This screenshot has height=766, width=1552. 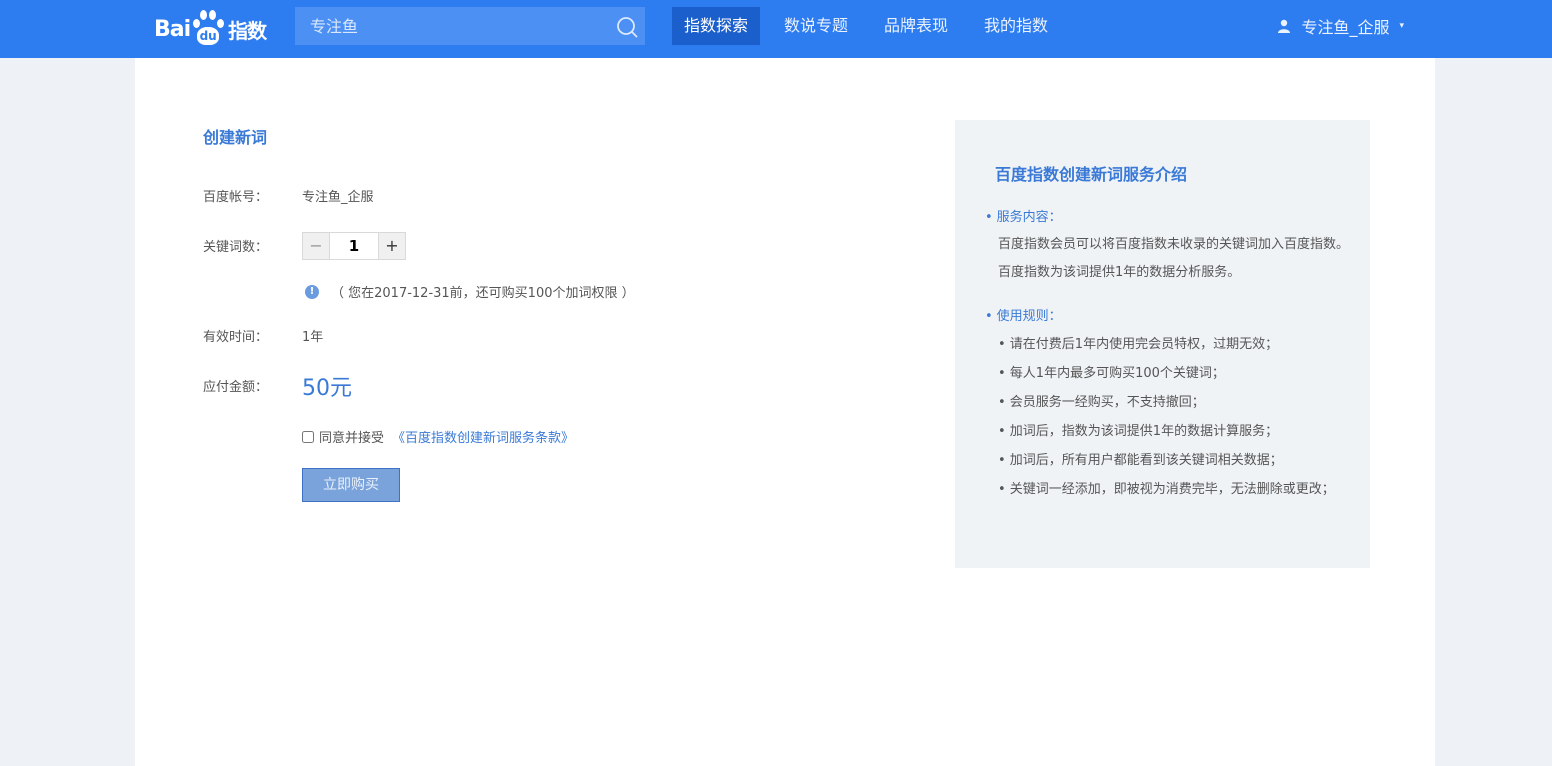 What do you see at coordinates (1029, 217) in the screenshot?
I see `service-heading-text: 服务内容：` at bounding box center [1029, 217].